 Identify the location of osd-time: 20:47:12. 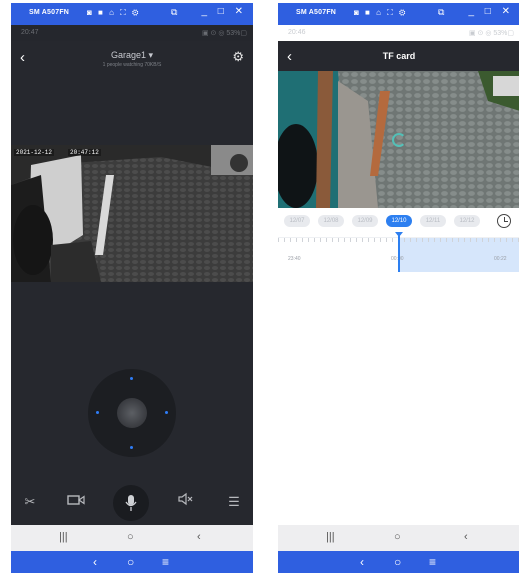
(84, 152).